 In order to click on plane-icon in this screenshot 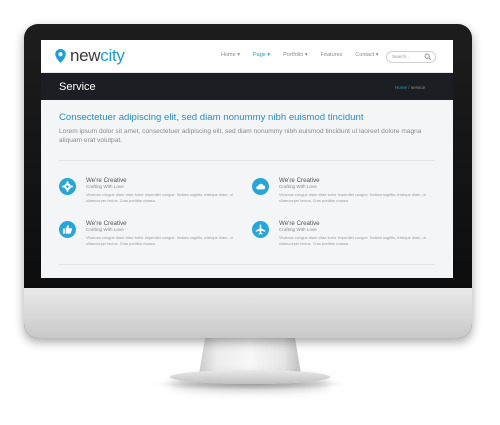, I will do `click(260, 229)`.